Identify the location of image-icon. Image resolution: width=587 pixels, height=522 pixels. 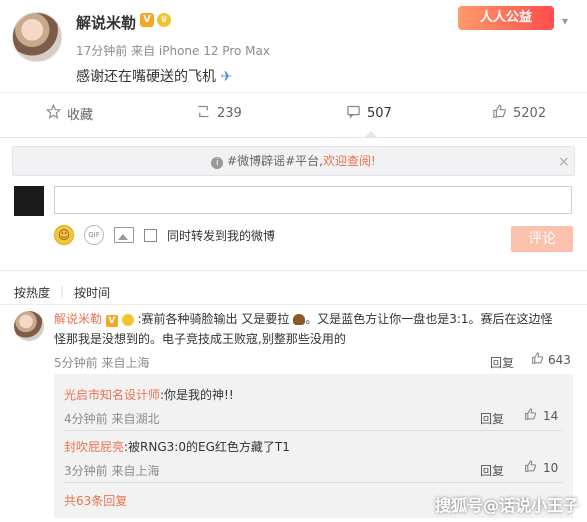
(124, 235).